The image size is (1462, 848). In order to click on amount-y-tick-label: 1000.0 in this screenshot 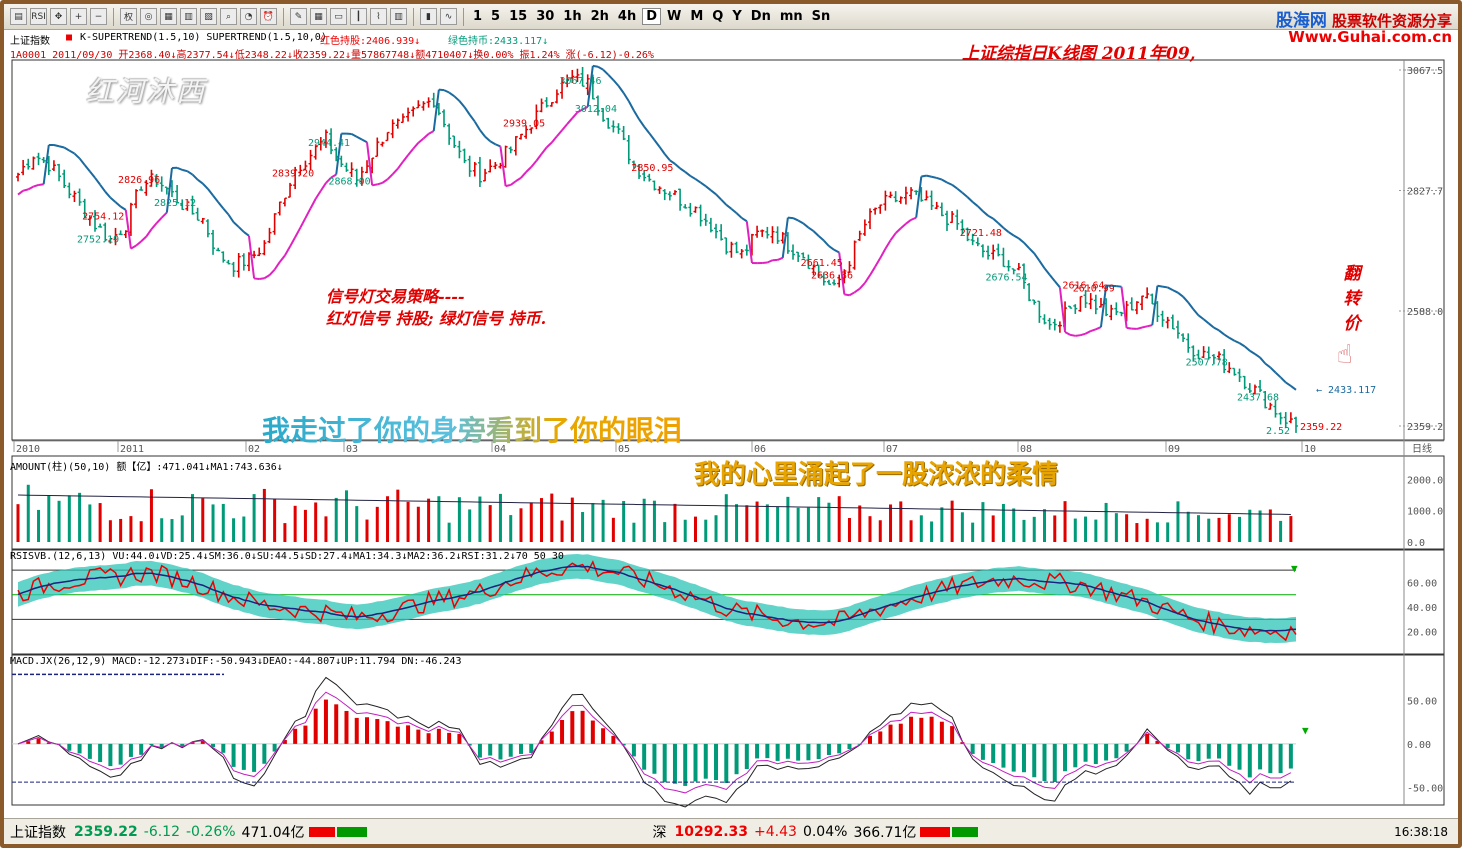, I will do `click(1425, 512)`.